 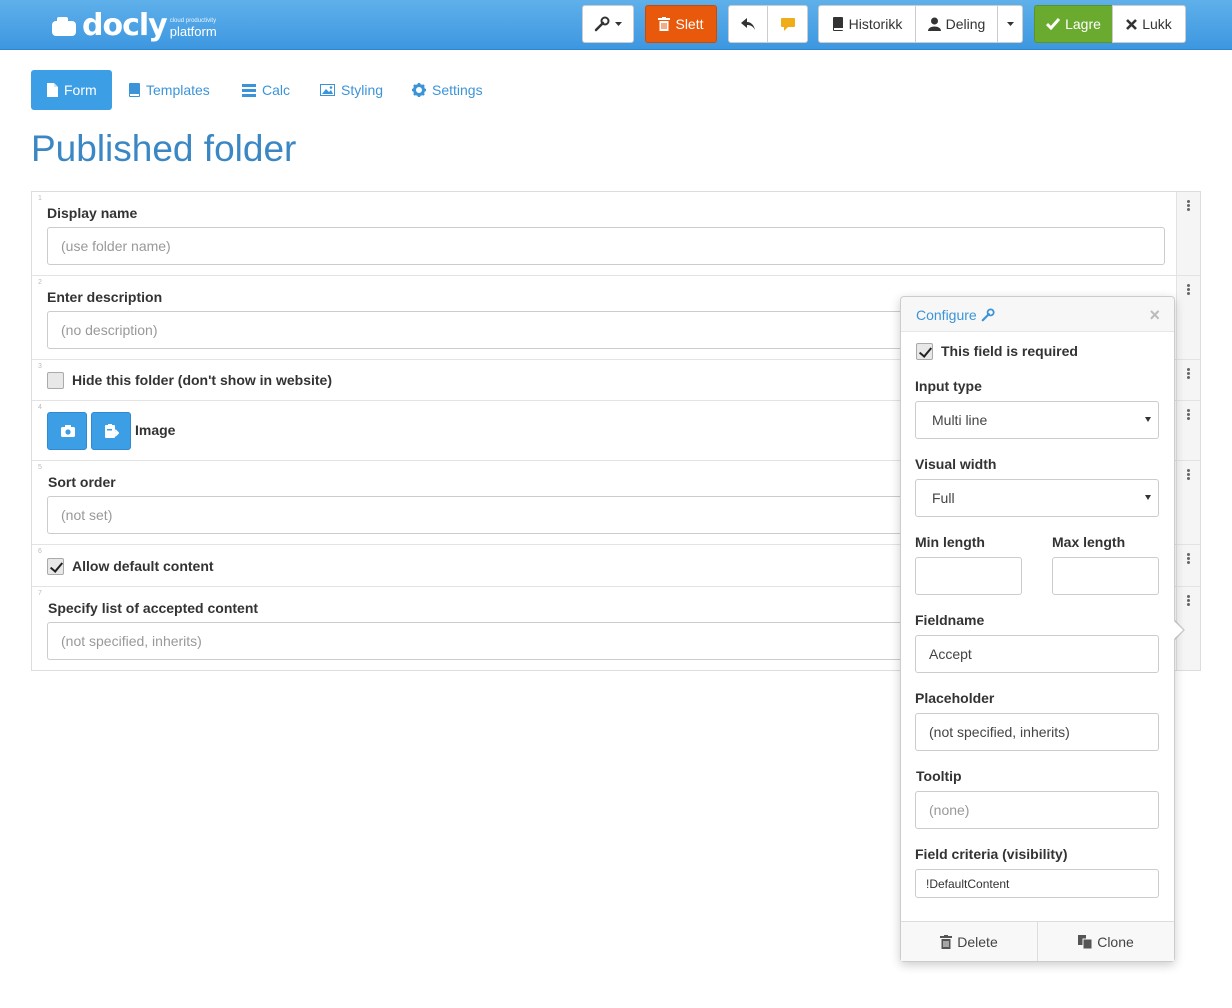 What do you see at coordinates (1178, 630) in the screenshot?
I see `popover-arrow` at bounding box center [1178, 630].